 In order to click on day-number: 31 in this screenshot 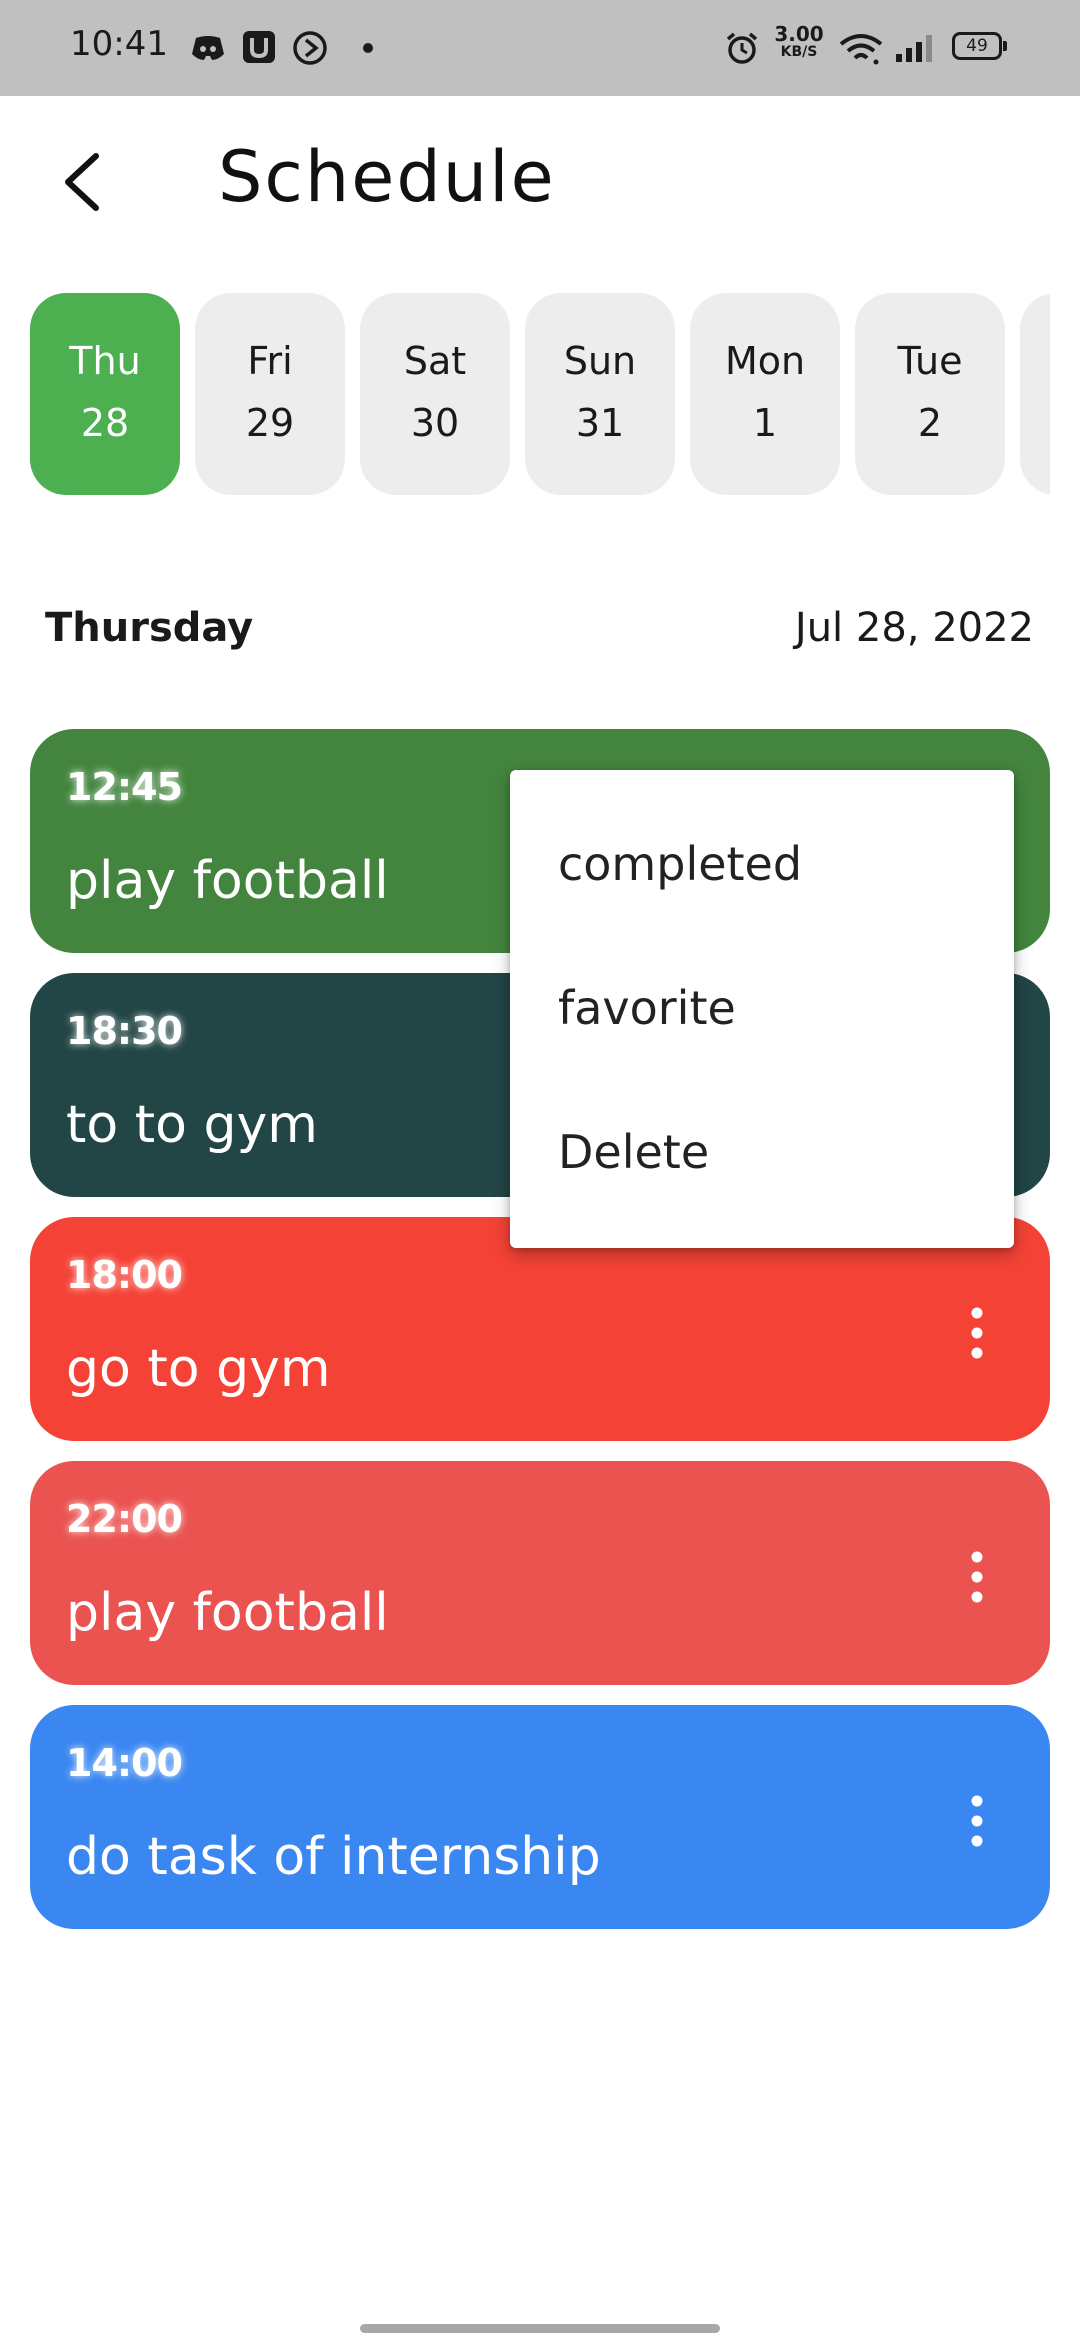, I will do `click(600, 423)`.